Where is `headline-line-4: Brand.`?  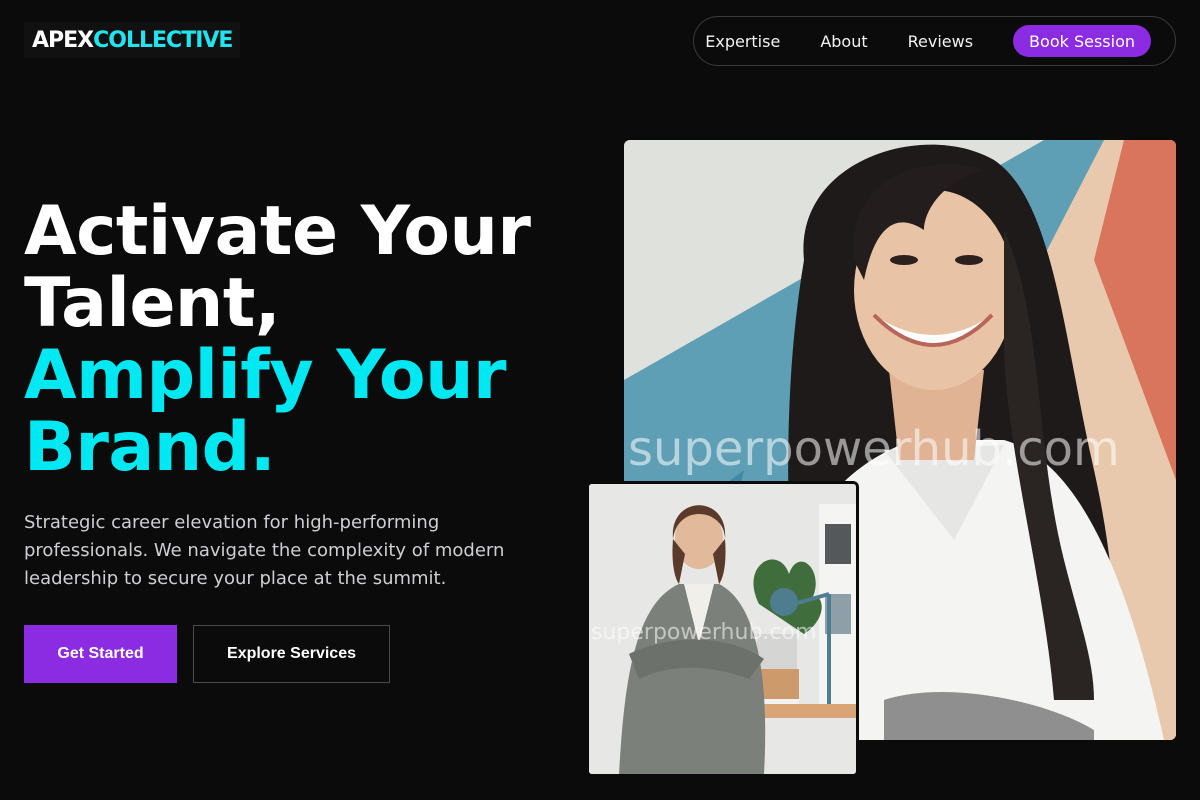 headline-line-4: Brand. is located at coordinates (150, 447).